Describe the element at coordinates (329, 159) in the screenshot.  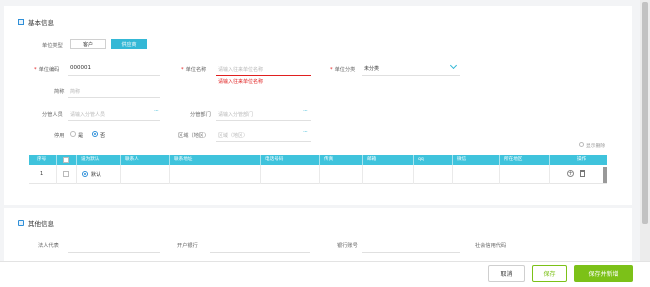
I see `col-fax: 传真` at that location.